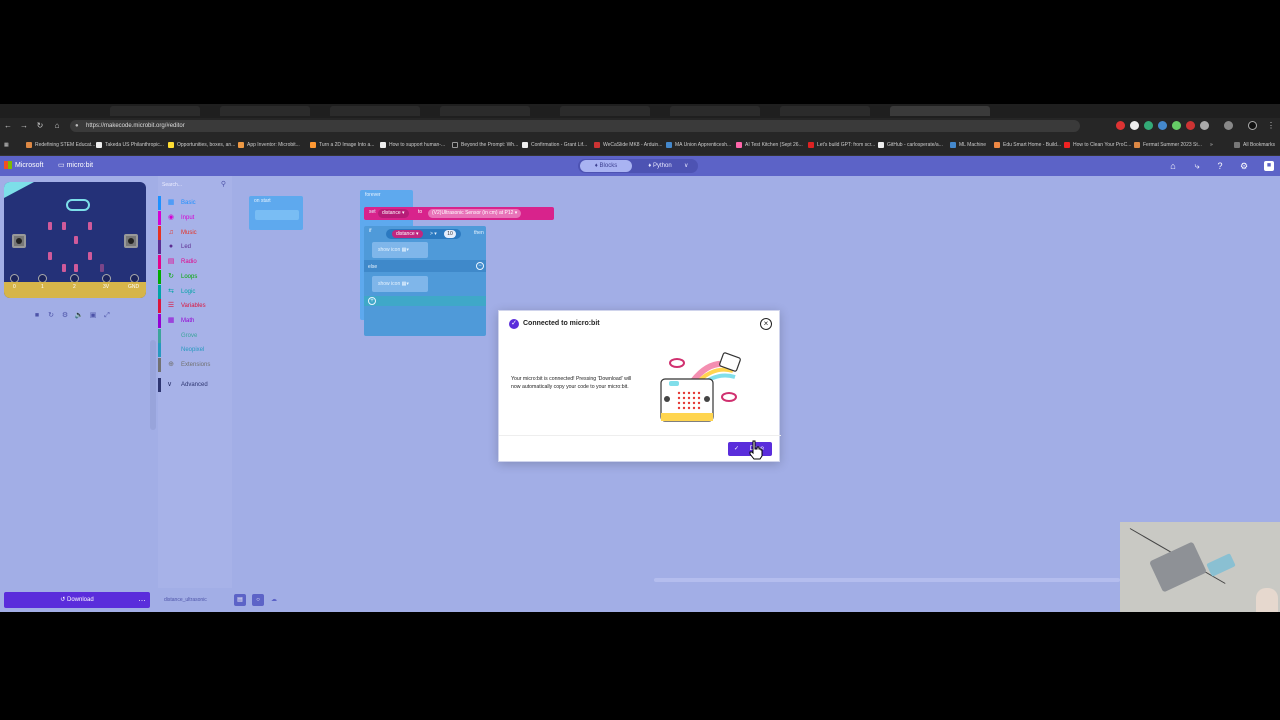 The image size is (1280, 720). What do you see at coordinates (195, 218) in the screenshot?
I see `toolbox-category-input: ◉ Input` at bounding box center [195, 218].